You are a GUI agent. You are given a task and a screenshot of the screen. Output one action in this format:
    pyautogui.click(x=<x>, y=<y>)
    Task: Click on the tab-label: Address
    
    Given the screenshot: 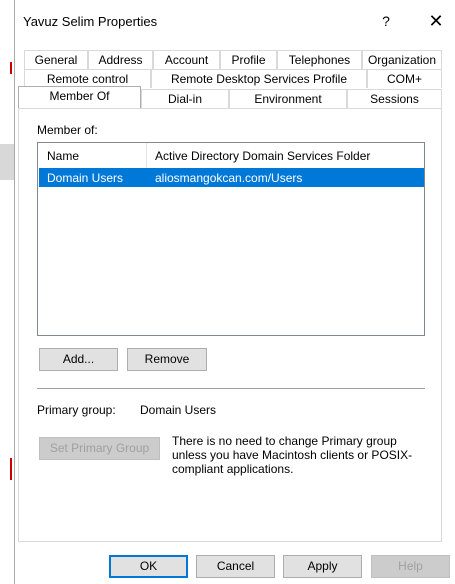 What is the action you would take?
    pyautogui.click(x=120, y=60)
    